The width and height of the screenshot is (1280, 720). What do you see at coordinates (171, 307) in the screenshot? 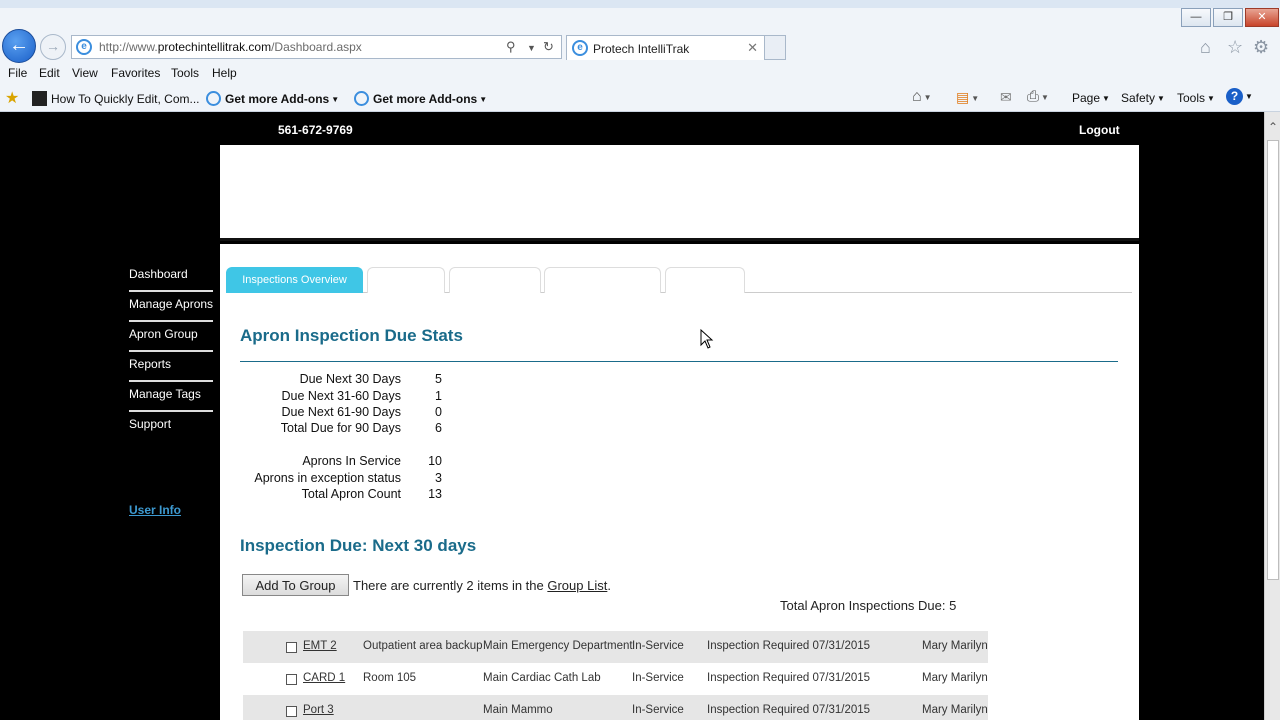
I see `nav-manage-aprons: Manage Aprons` at bounding box center [171, 307].